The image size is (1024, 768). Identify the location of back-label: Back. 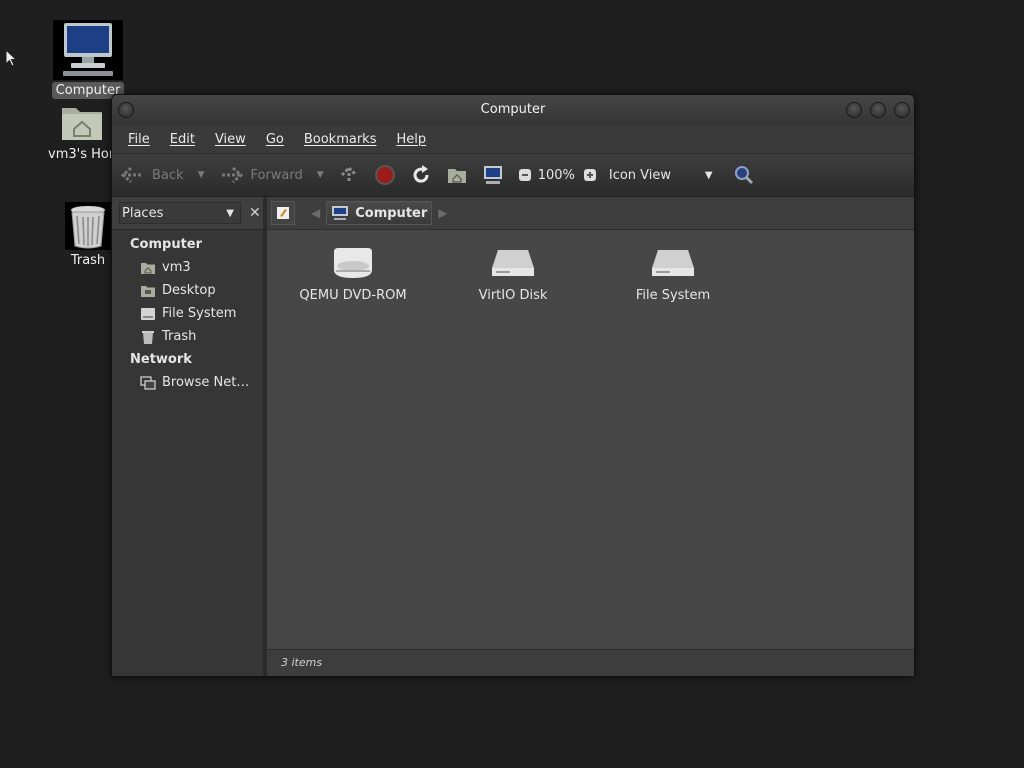
(168, 175).